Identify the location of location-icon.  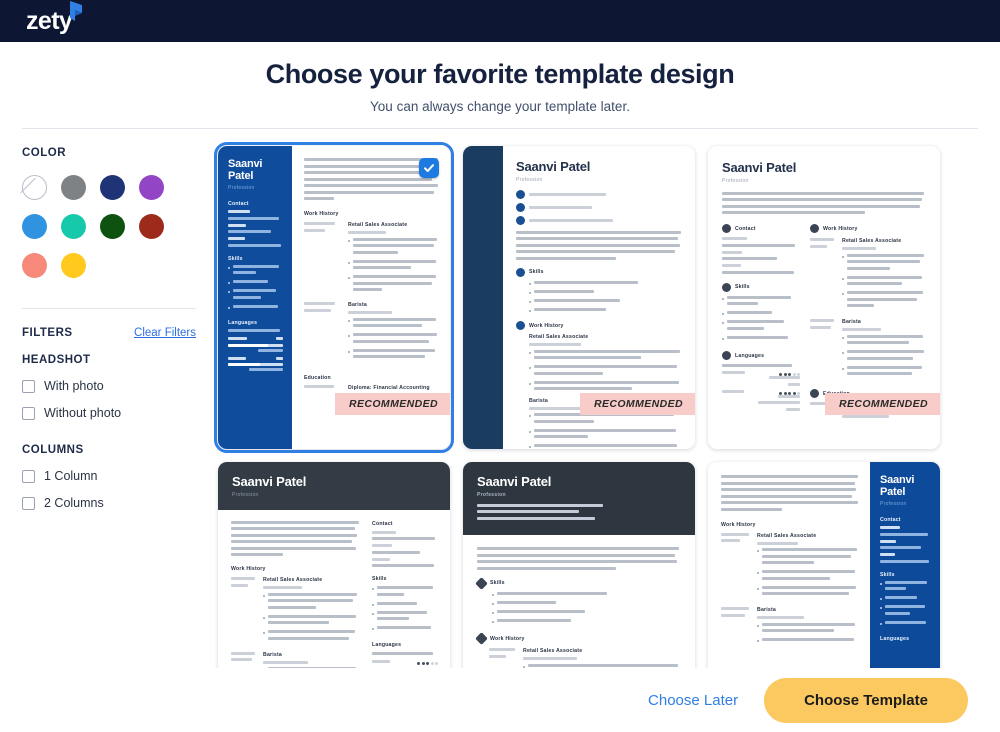
(520, 194).